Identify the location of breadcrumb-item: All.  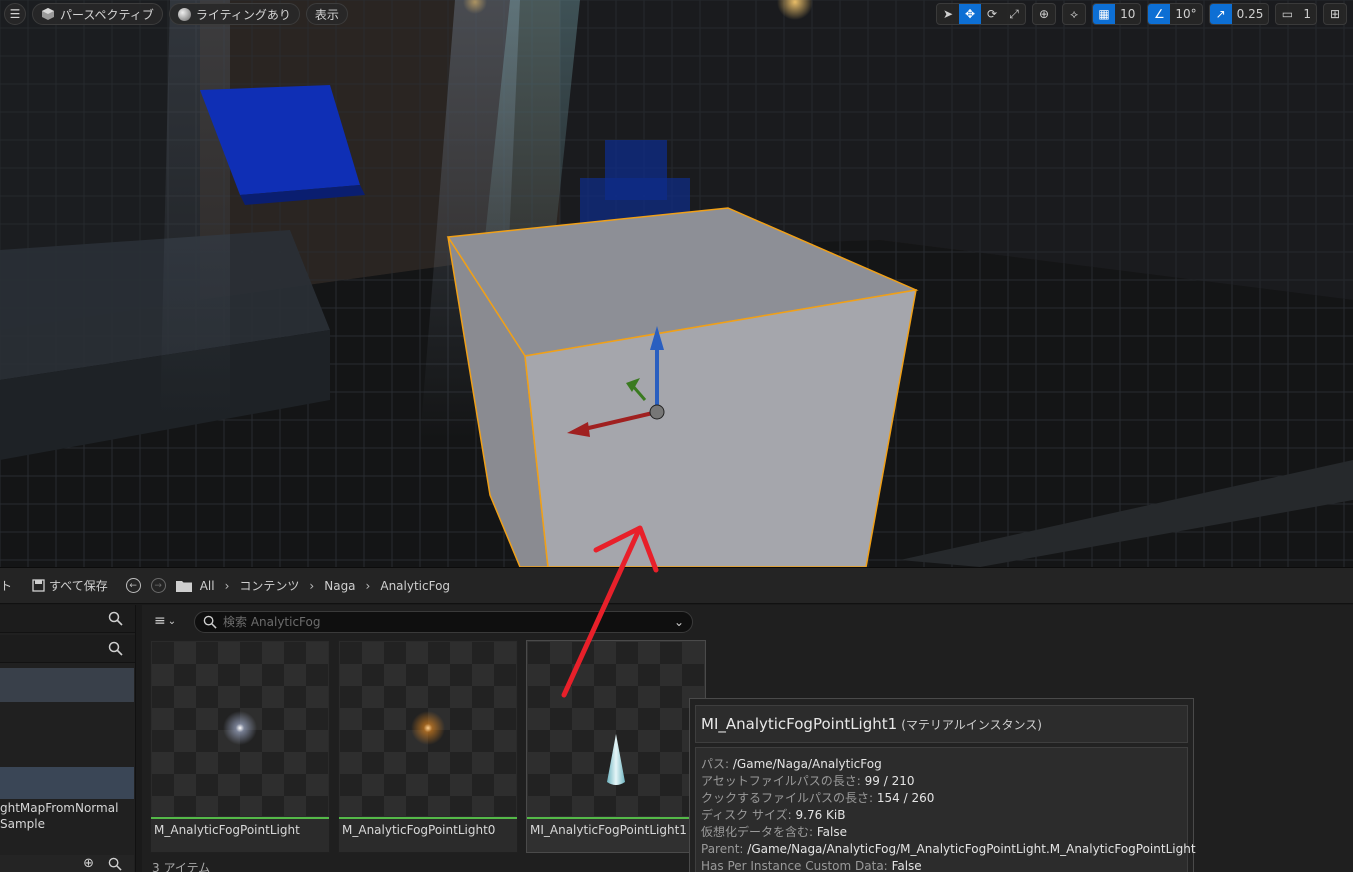
(207, 586).